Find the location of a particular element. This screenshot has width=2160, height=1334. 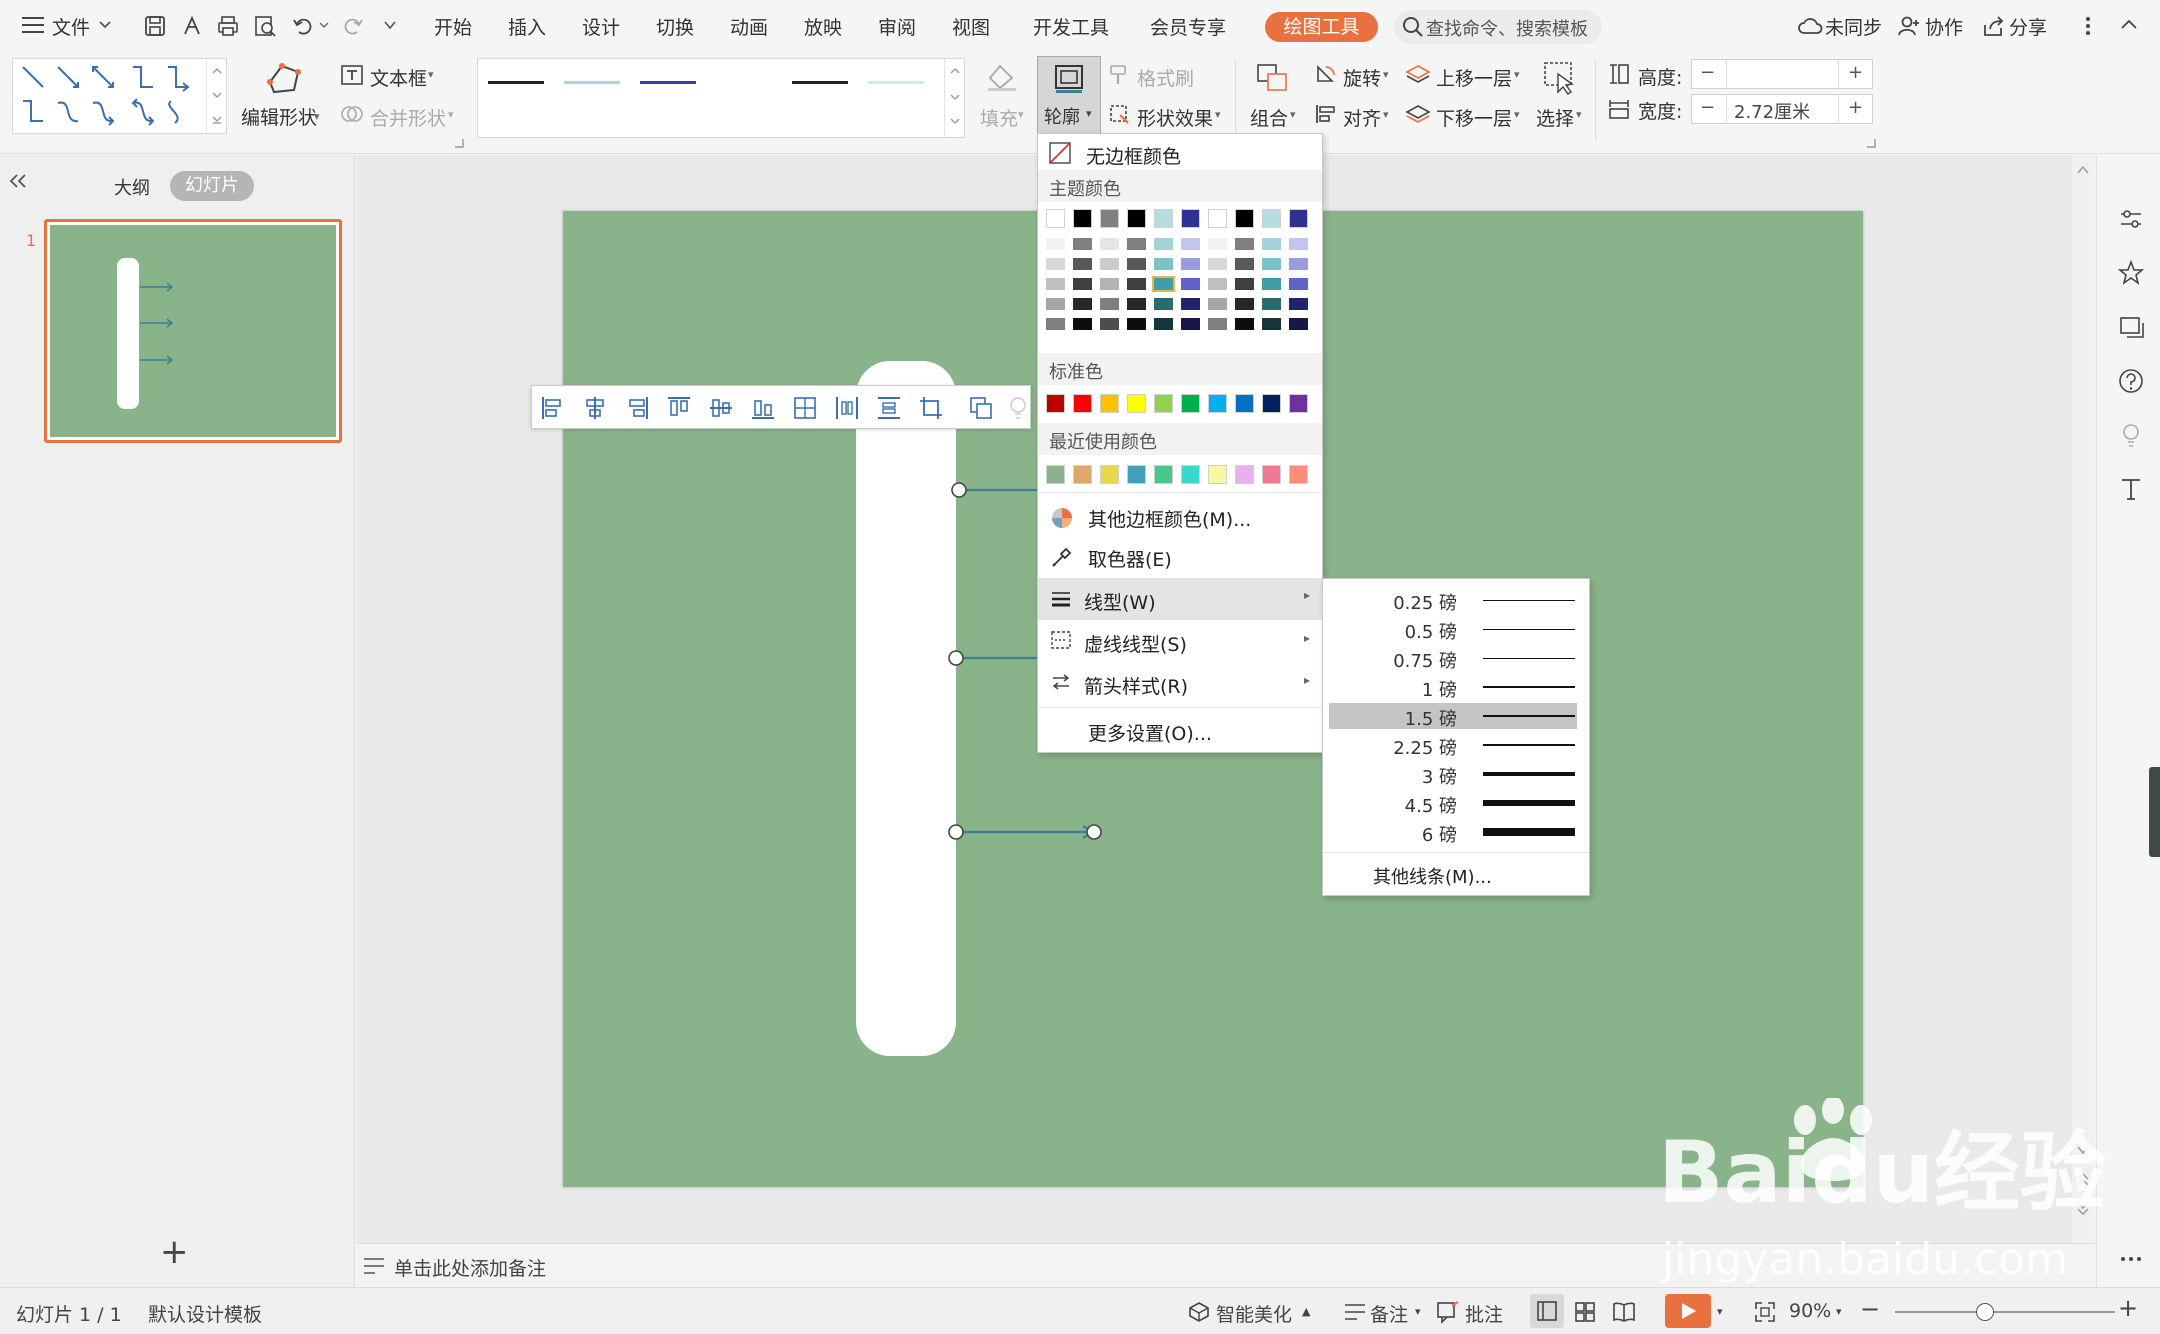

notes-toggle-icon is located at coordinates (1355, 1312).